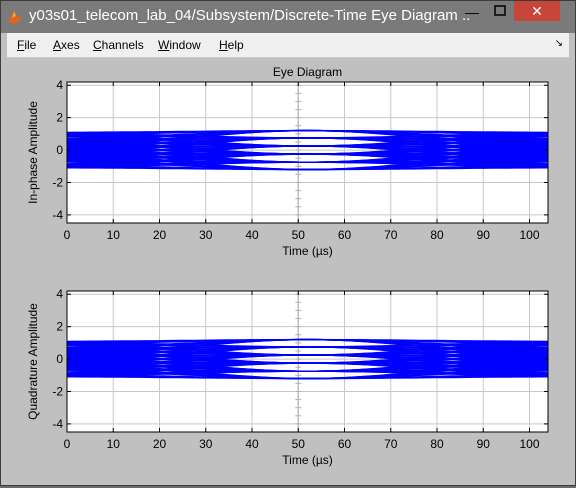 The image size is (576, 488). I want to click on chart-title: Eye Diagram, so click(307, 72).